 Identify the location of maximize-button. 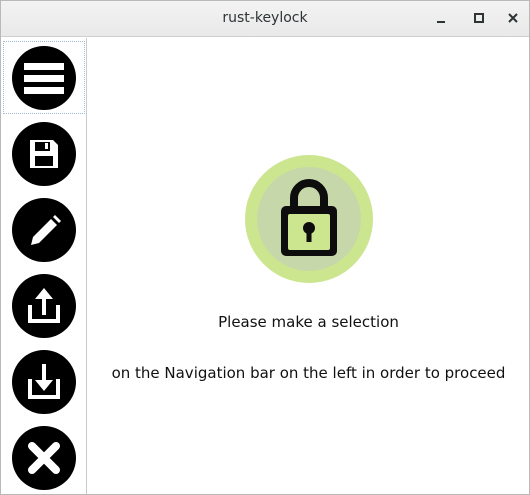
(479, 18).